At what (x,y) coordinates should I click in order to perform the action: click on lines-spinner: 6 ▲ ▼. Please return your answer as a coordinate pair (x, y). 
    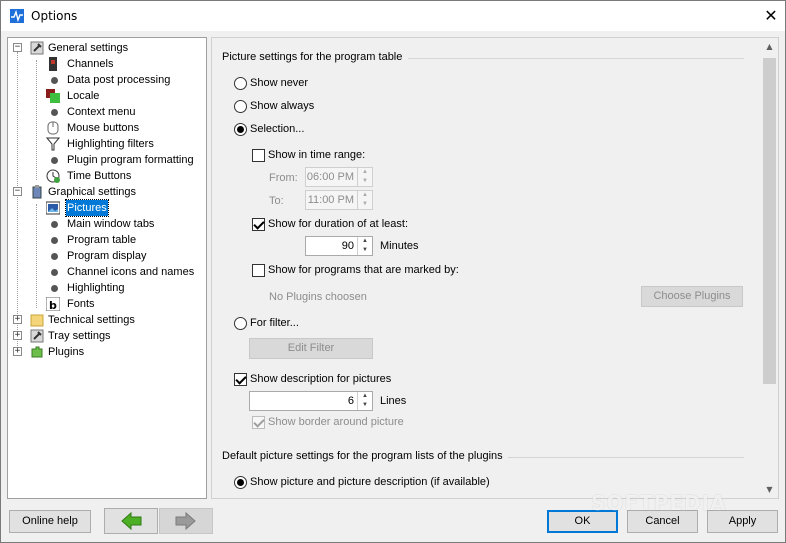
    Looking at the image, I should click on (311, 401).